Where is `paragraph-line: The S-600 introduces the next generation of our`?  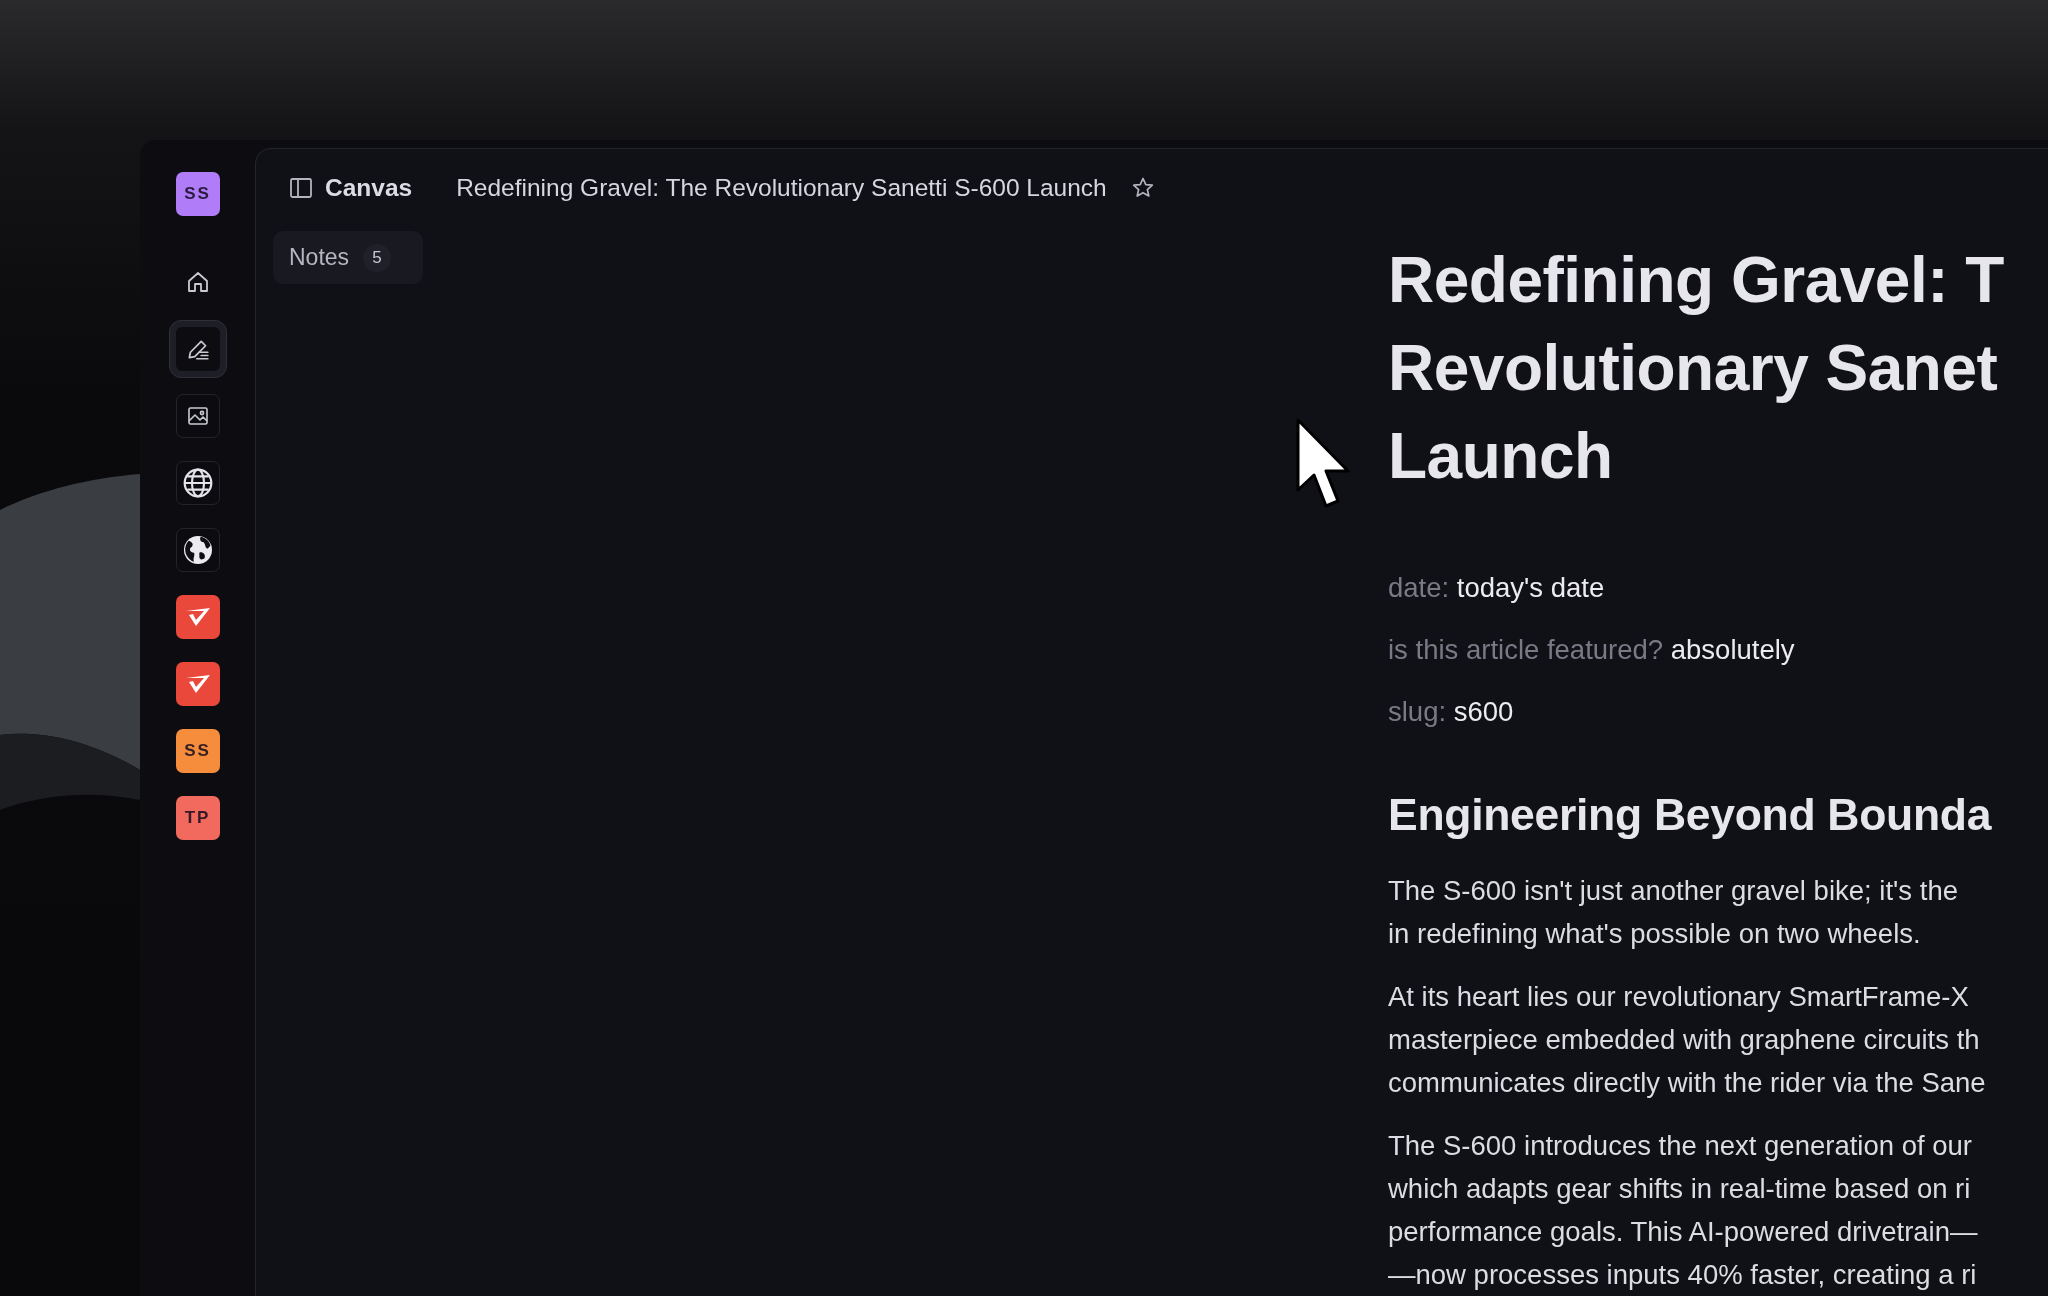 paragraph-line: The S-600 introduces the next generation of our is located at coordinates (1680, 1146).